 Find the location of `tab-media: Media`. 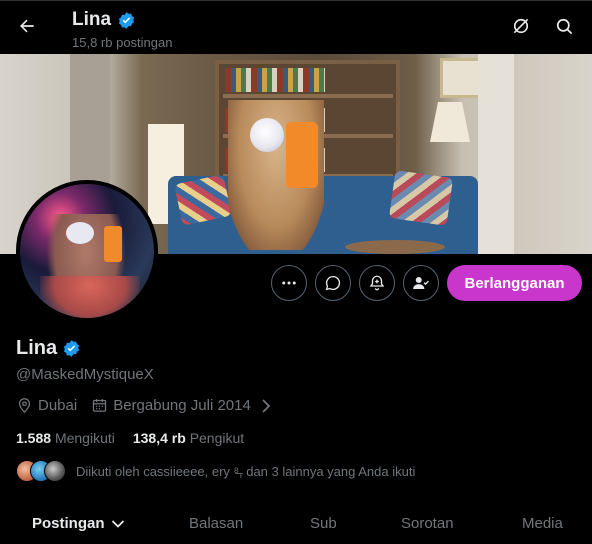

tab-media: Media is located at coordinates (542, 523).